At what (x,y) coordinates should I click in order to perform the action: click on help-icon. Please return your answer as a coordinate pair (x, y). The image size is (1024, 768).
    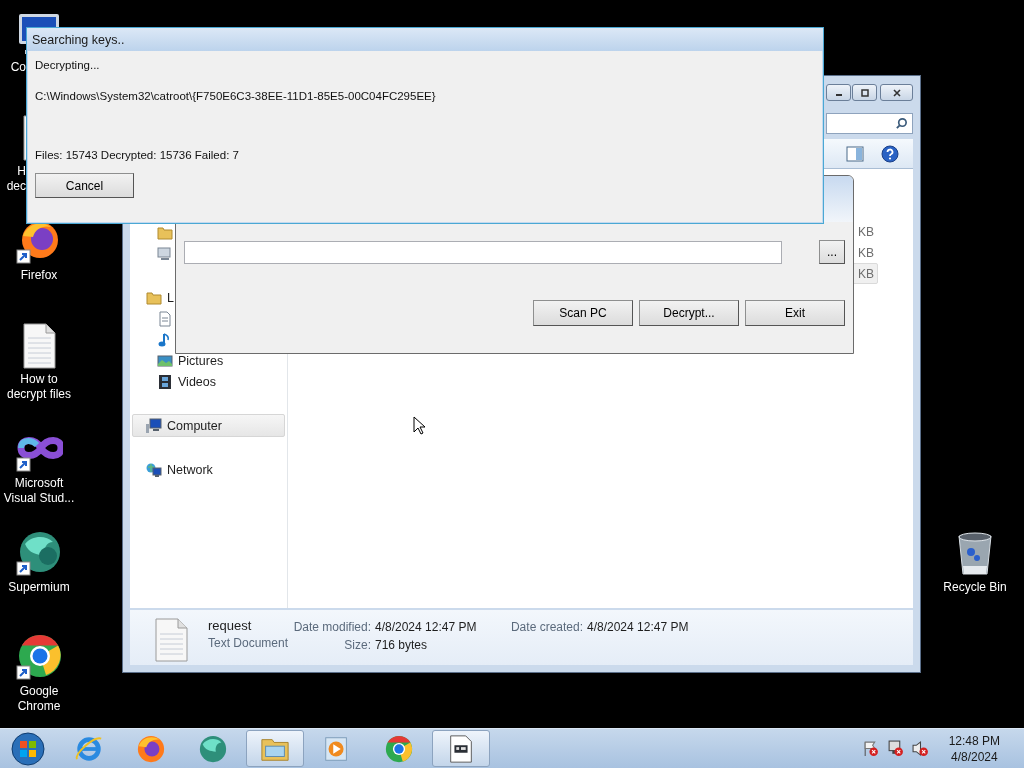
    Looking at the image, I should click on (890, 153).